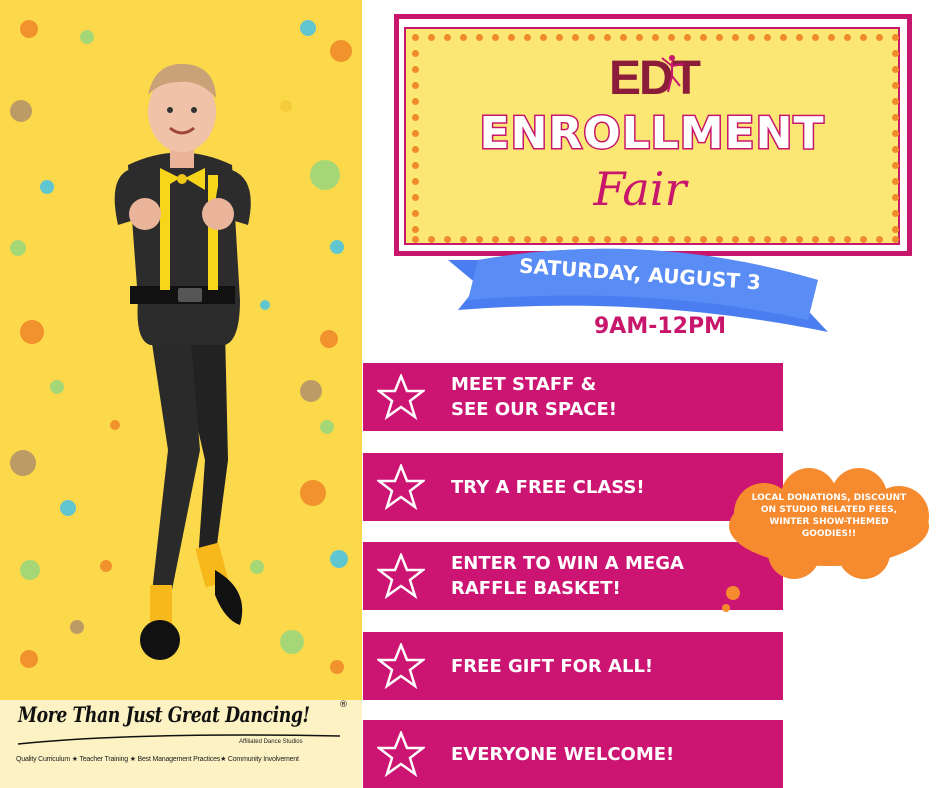 Image resolution: width=940 pixels, height=788 pixels. Describe the element at coordinates (343, 705) in the screenshot. I see `brand-registered: ®` at that location.